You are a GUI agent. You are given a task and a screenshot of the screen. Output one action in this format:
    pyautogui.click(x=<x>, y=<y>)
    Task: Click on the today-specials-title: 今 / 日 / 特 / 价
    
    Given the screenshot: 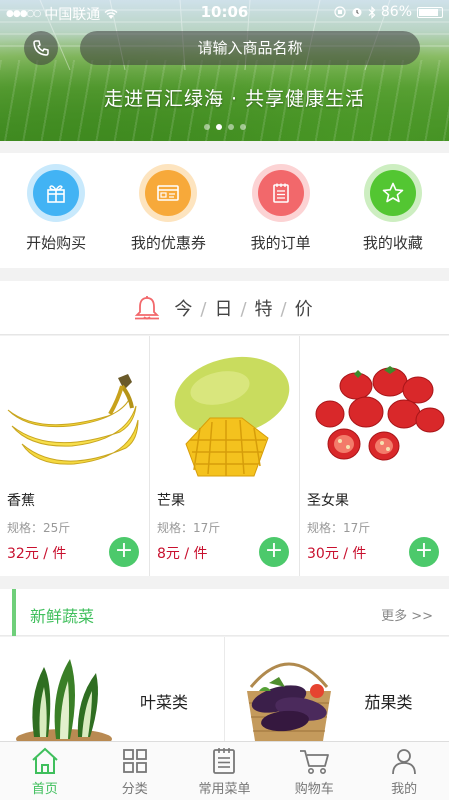 What is the action you would take?
    pyautogui.click(x=244, y=308)
    